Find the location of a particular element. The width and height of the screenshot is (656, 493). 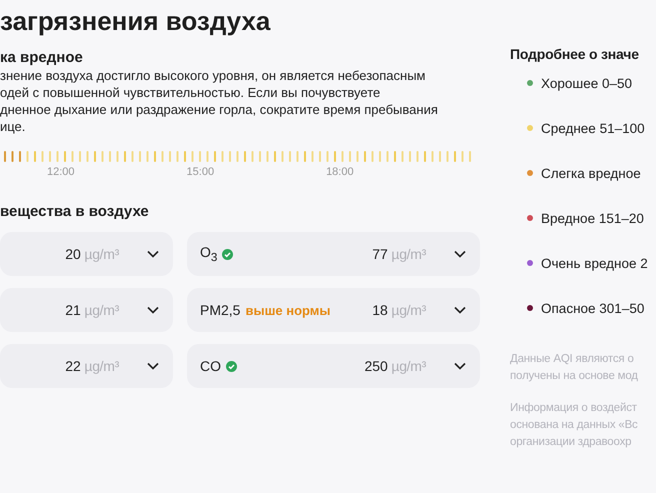

pollutant-value: 22 µg/m³ is located at coordinates (92, 366).